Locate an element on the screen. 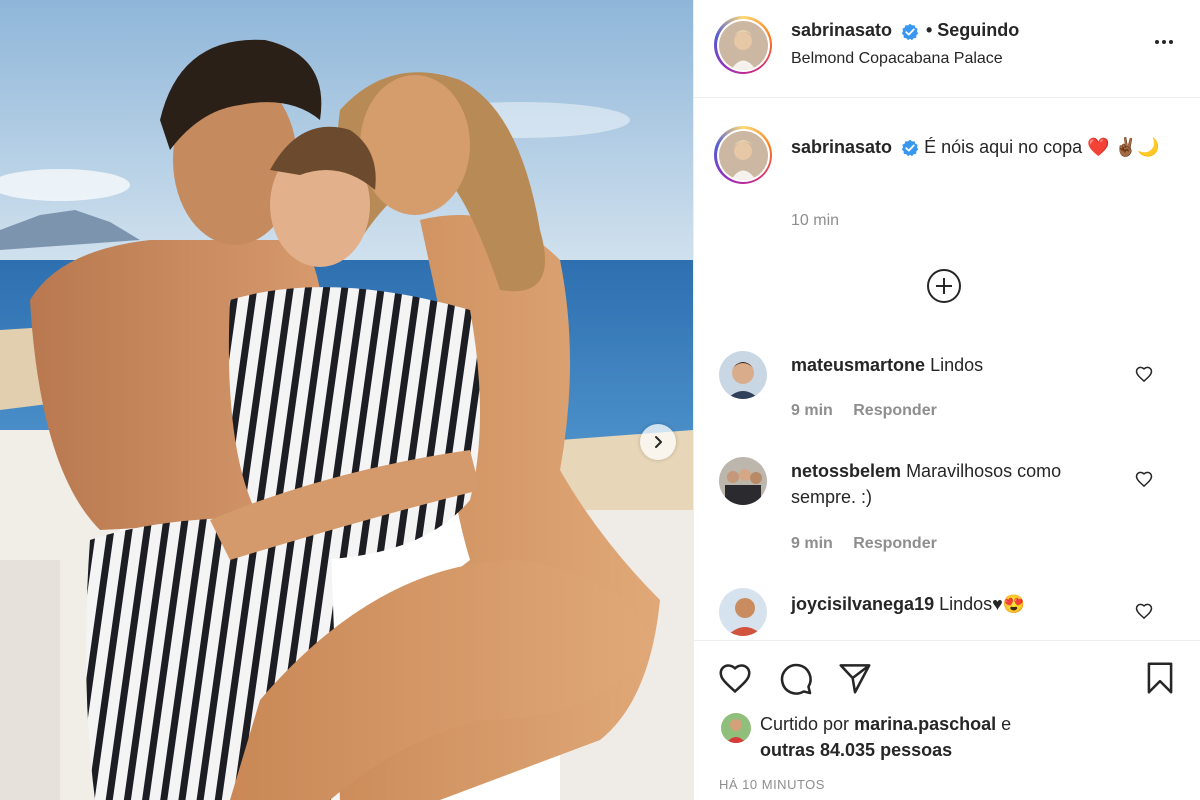 This screenshot has width=1200, height=800. caption-author-avatar is located at coordinates (743, 155).